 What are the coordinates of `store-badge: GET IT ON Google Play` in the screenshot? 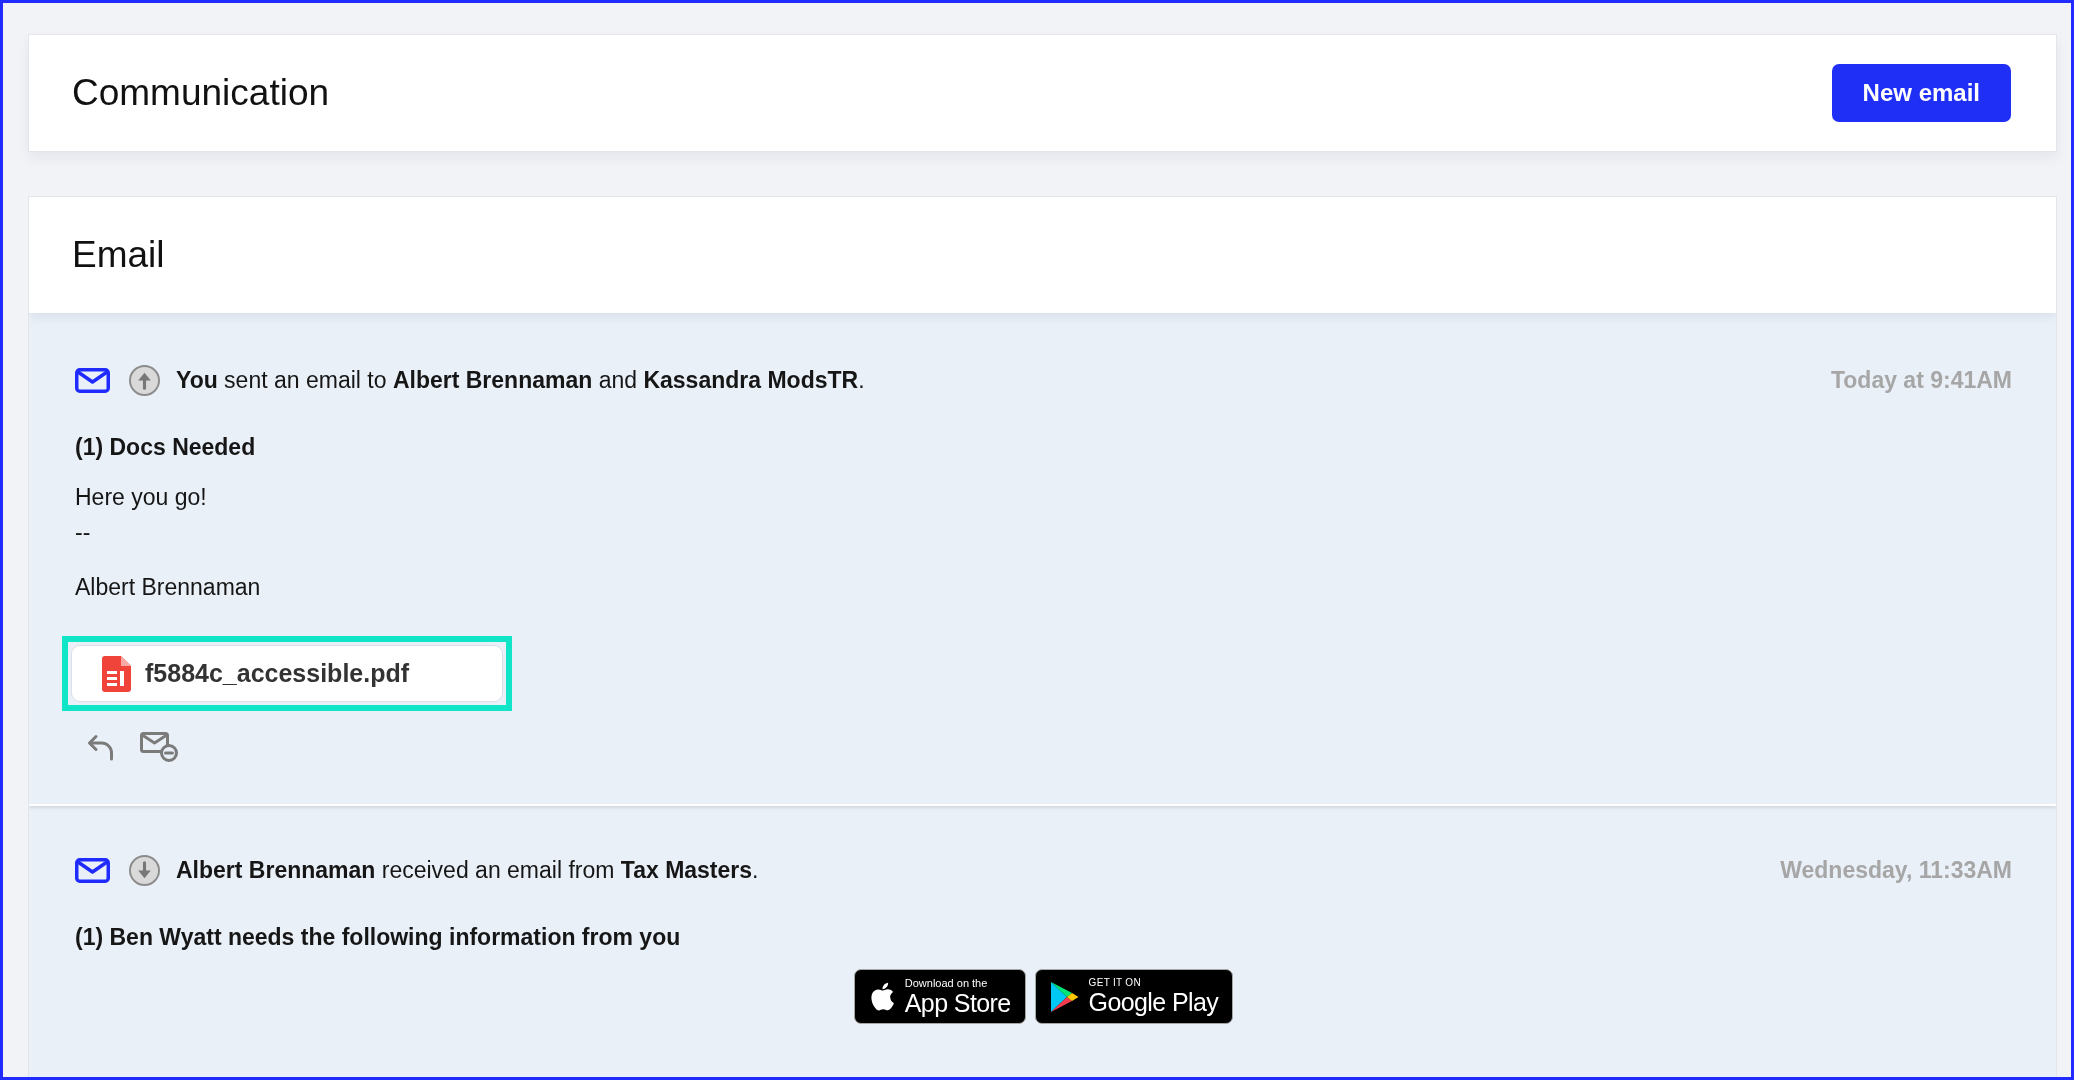 It's located at (1134, 996).